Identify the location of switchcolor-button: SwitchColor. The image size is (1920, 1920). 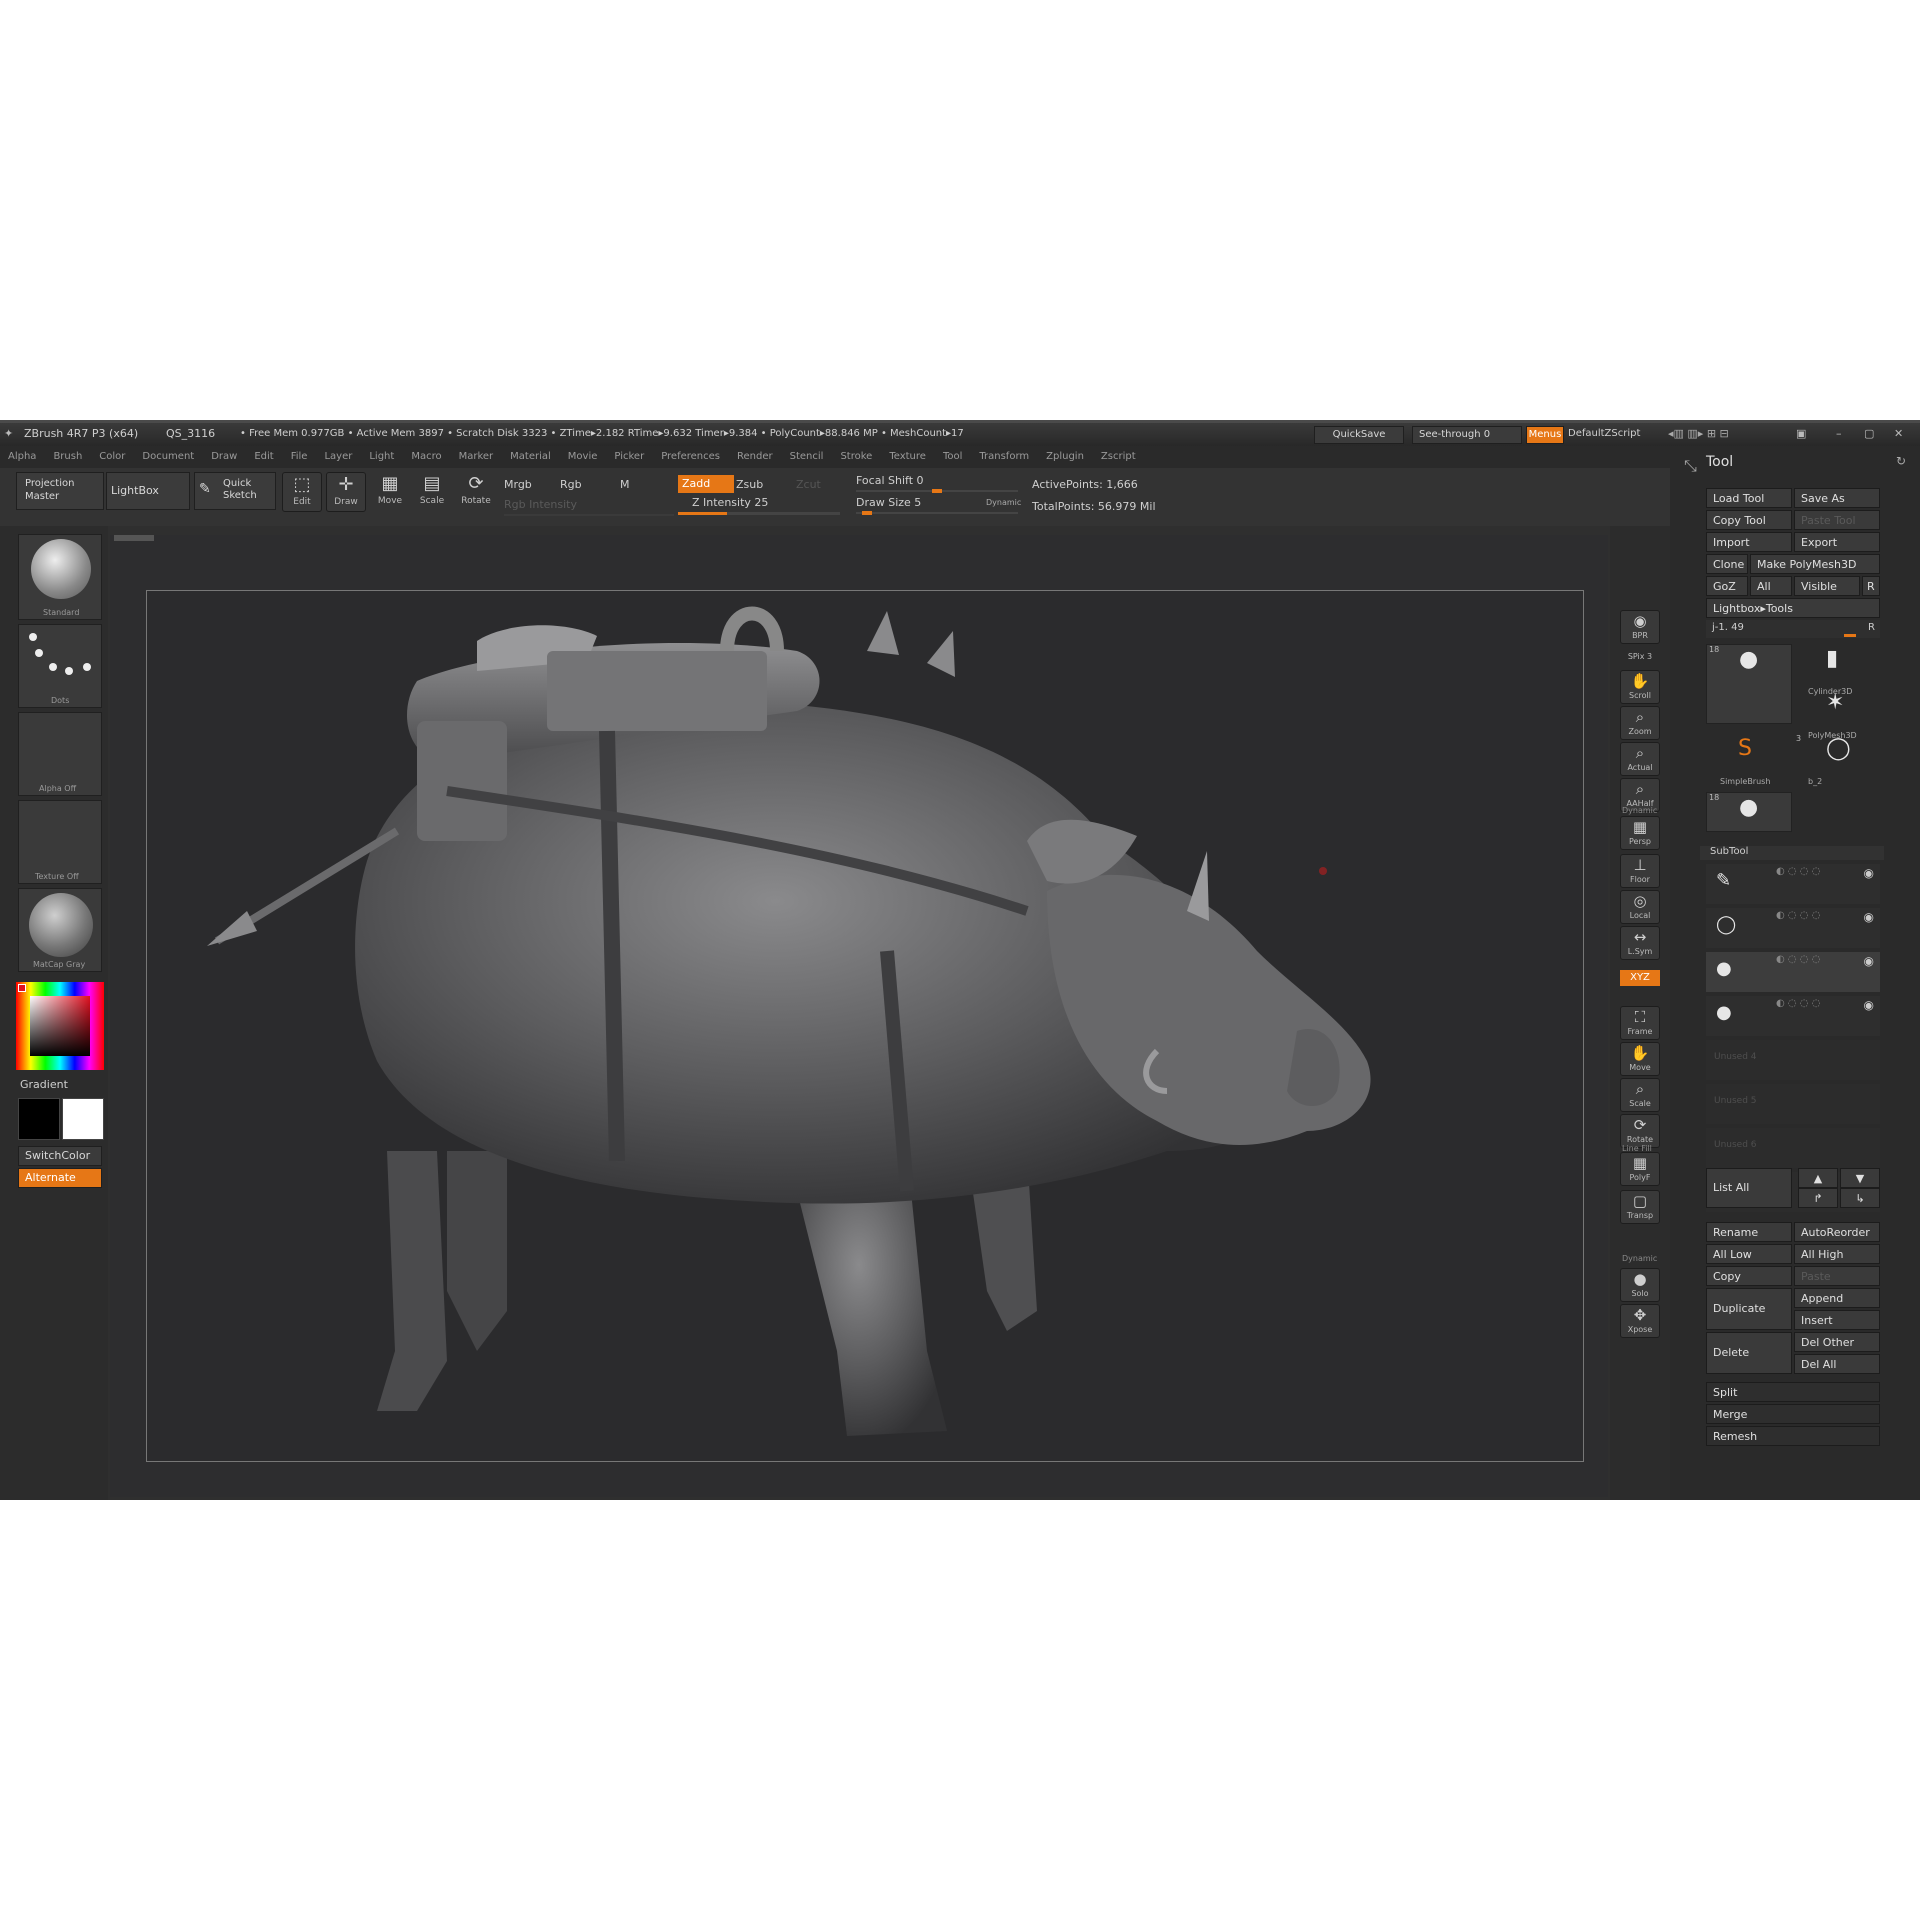
(60, 1156).